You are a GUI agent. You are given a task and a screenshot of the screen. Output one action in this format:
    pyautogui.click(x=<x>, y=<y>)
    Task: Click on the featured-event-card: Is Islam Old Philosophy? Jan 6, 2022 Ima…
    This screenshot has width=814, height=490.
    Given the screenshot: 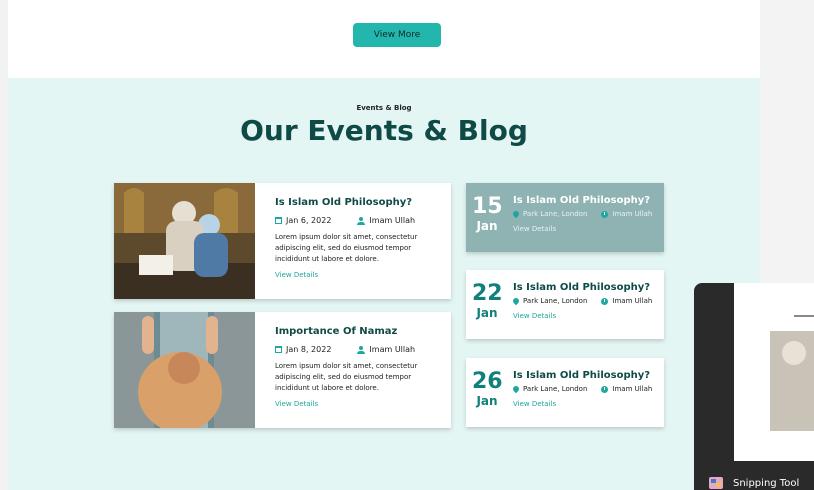 What is the action you would take?
    pyautogui.click(x=282, y=241)
    